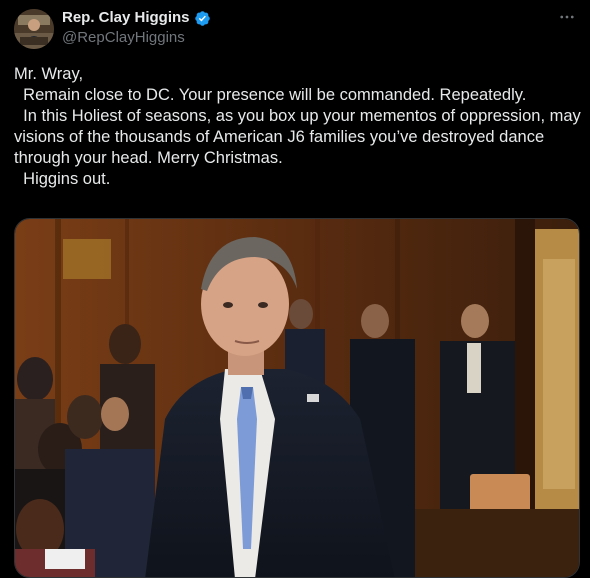  I want to click on more-options-icon, so click(567, 17).